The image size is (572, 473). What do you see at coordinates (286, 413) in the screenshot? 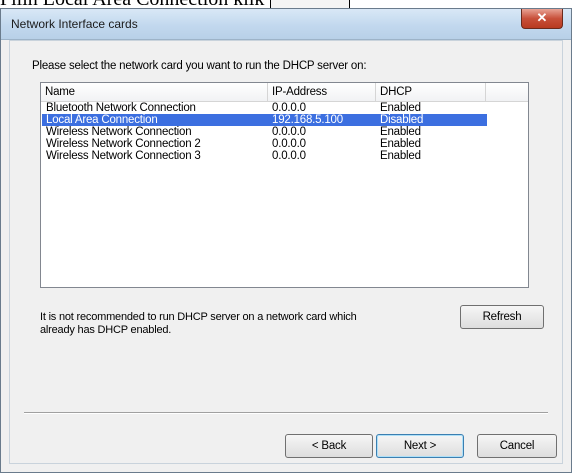
I see `button-separator` at bounding box center [286, 413].